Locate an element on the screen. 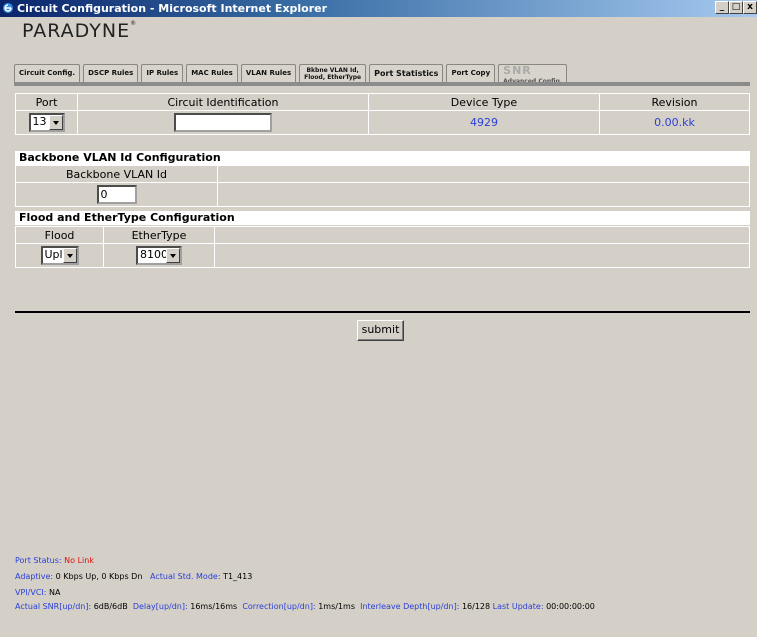  tab-underline is located at coordinates (382, 84).